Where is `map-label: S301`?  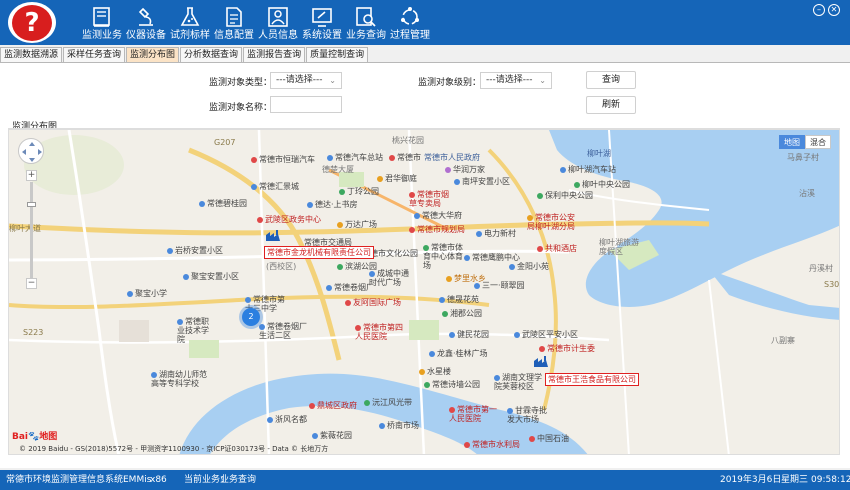
map-label: S301 is located at coordinates (832, 284).